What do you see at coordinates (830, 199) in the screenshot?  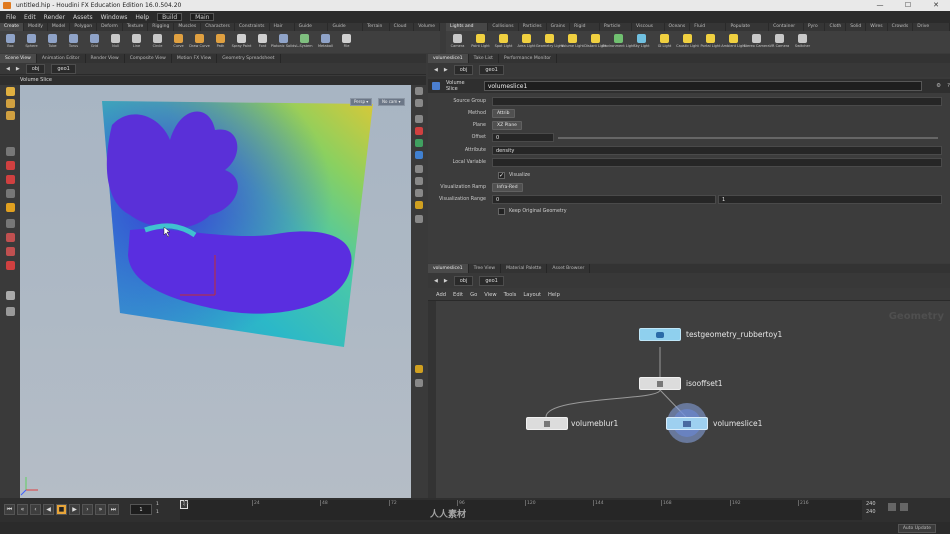 I see `range-max-field: 1` at bounding box center [830, 199].